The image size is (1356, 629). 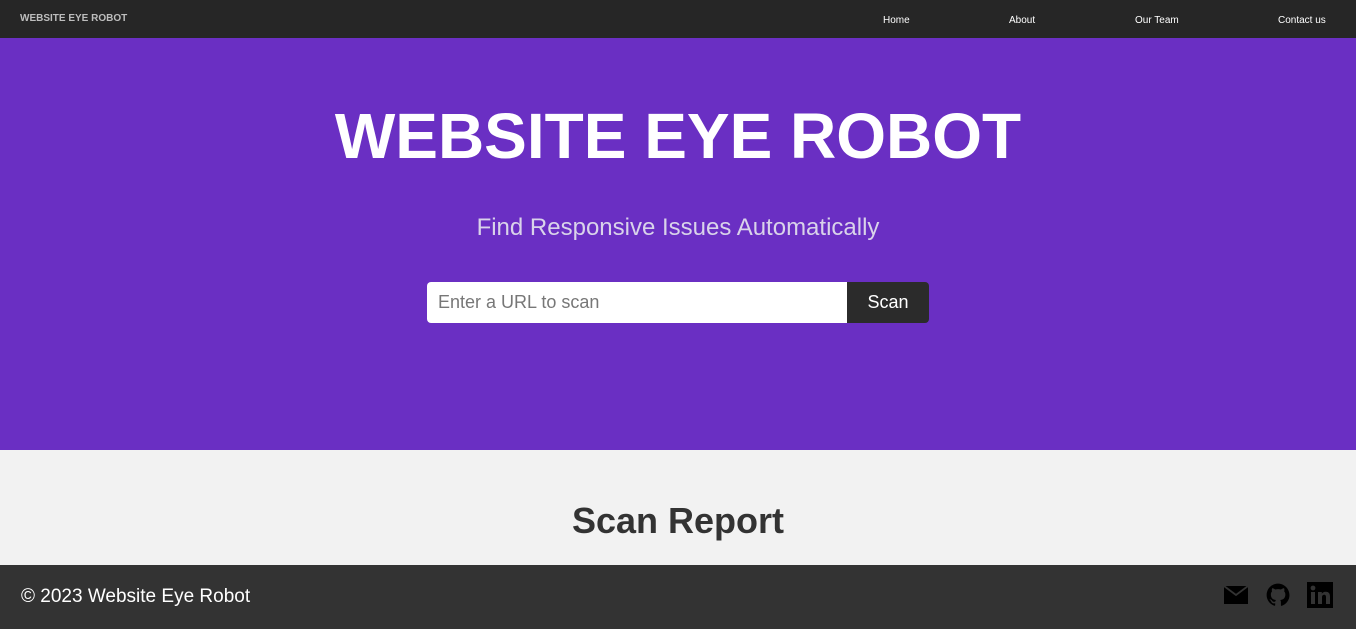 What do you see at coordinates (1320, 595) in the screenshot?
I see `linkedin-icon` at bounding box center [1320, 595].